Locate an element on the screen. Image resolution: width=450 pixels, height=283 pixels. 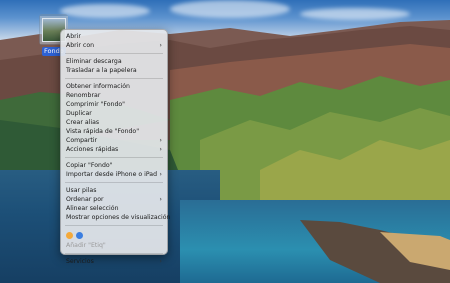
menu-item-label: Trasladar a la papelera is located at coordinates (101, 70).